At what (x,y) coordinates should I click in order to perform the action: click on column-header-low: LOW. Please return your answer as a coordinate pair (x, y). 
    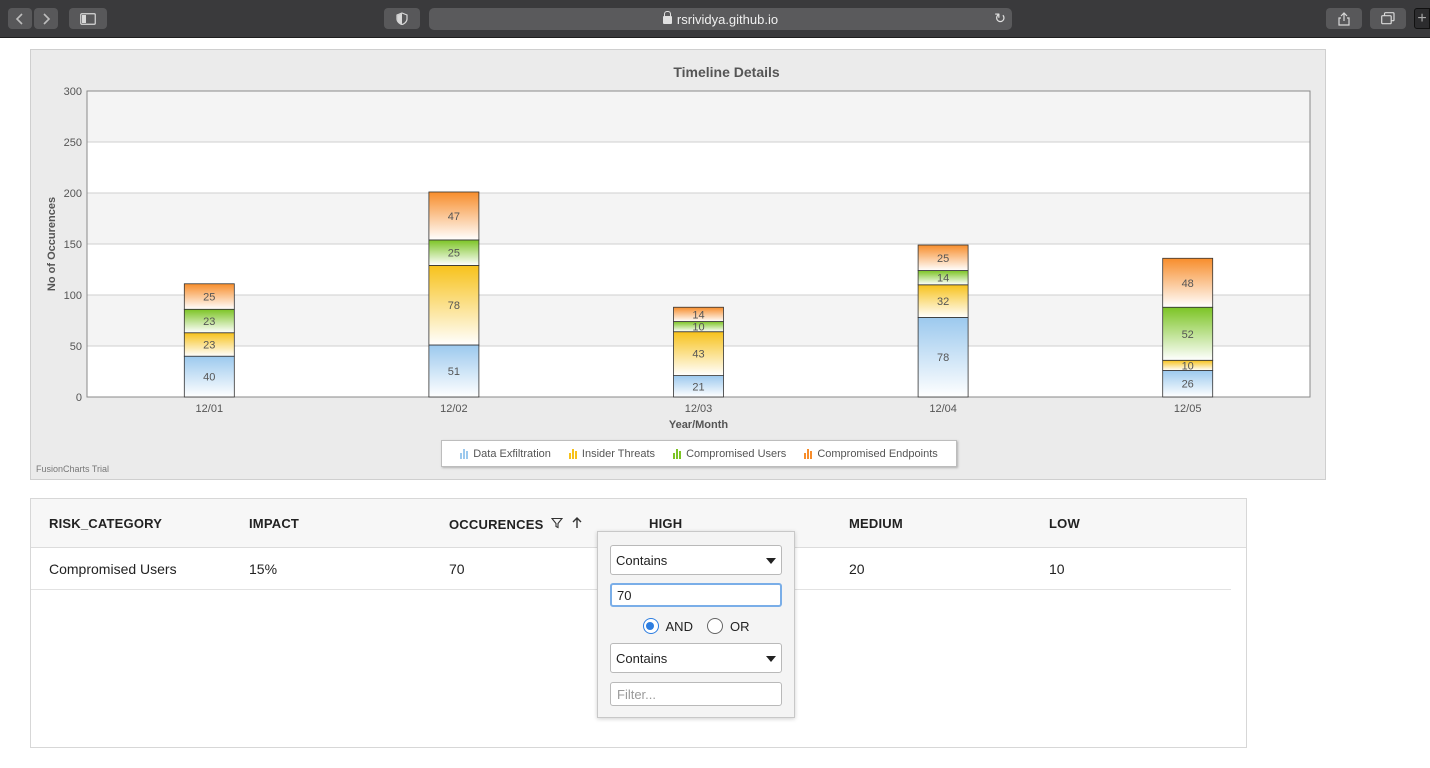
    Looking at the image, I should click on (1064, 523).